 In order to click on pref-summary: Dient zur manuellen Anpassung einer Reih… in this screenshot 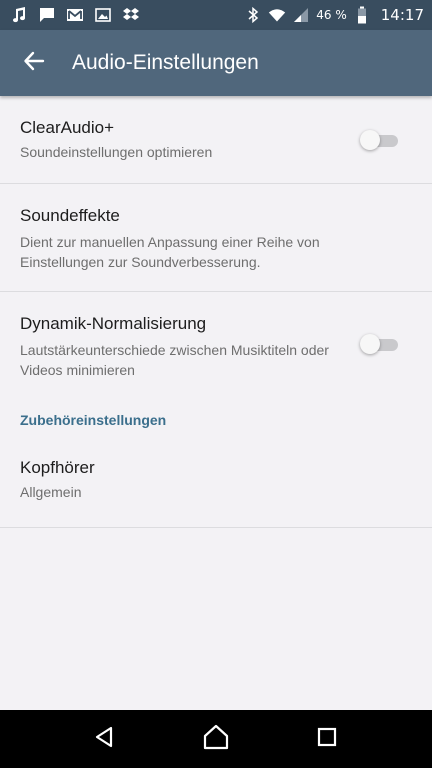, I will do `click(170, 252)`.